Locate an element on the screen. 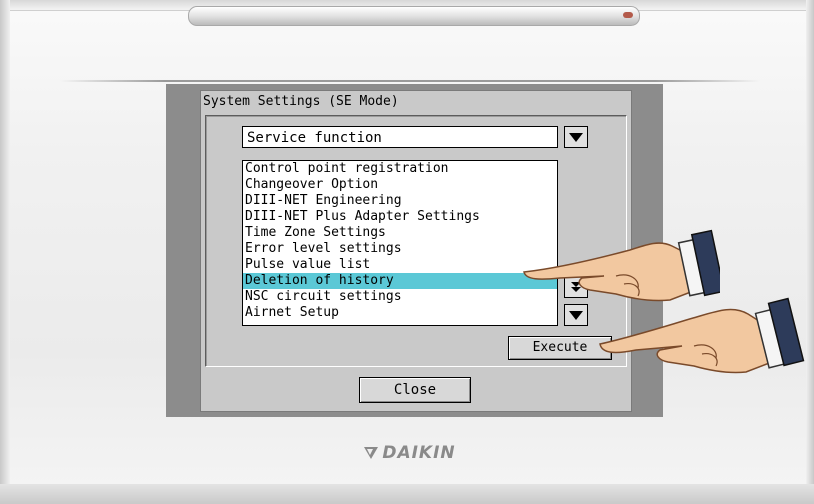 Image resolution: width=814 pixels, height=504 pixels. list-item: DIII-NET Plus Adapter Settings is located at coordinates (400, 217).